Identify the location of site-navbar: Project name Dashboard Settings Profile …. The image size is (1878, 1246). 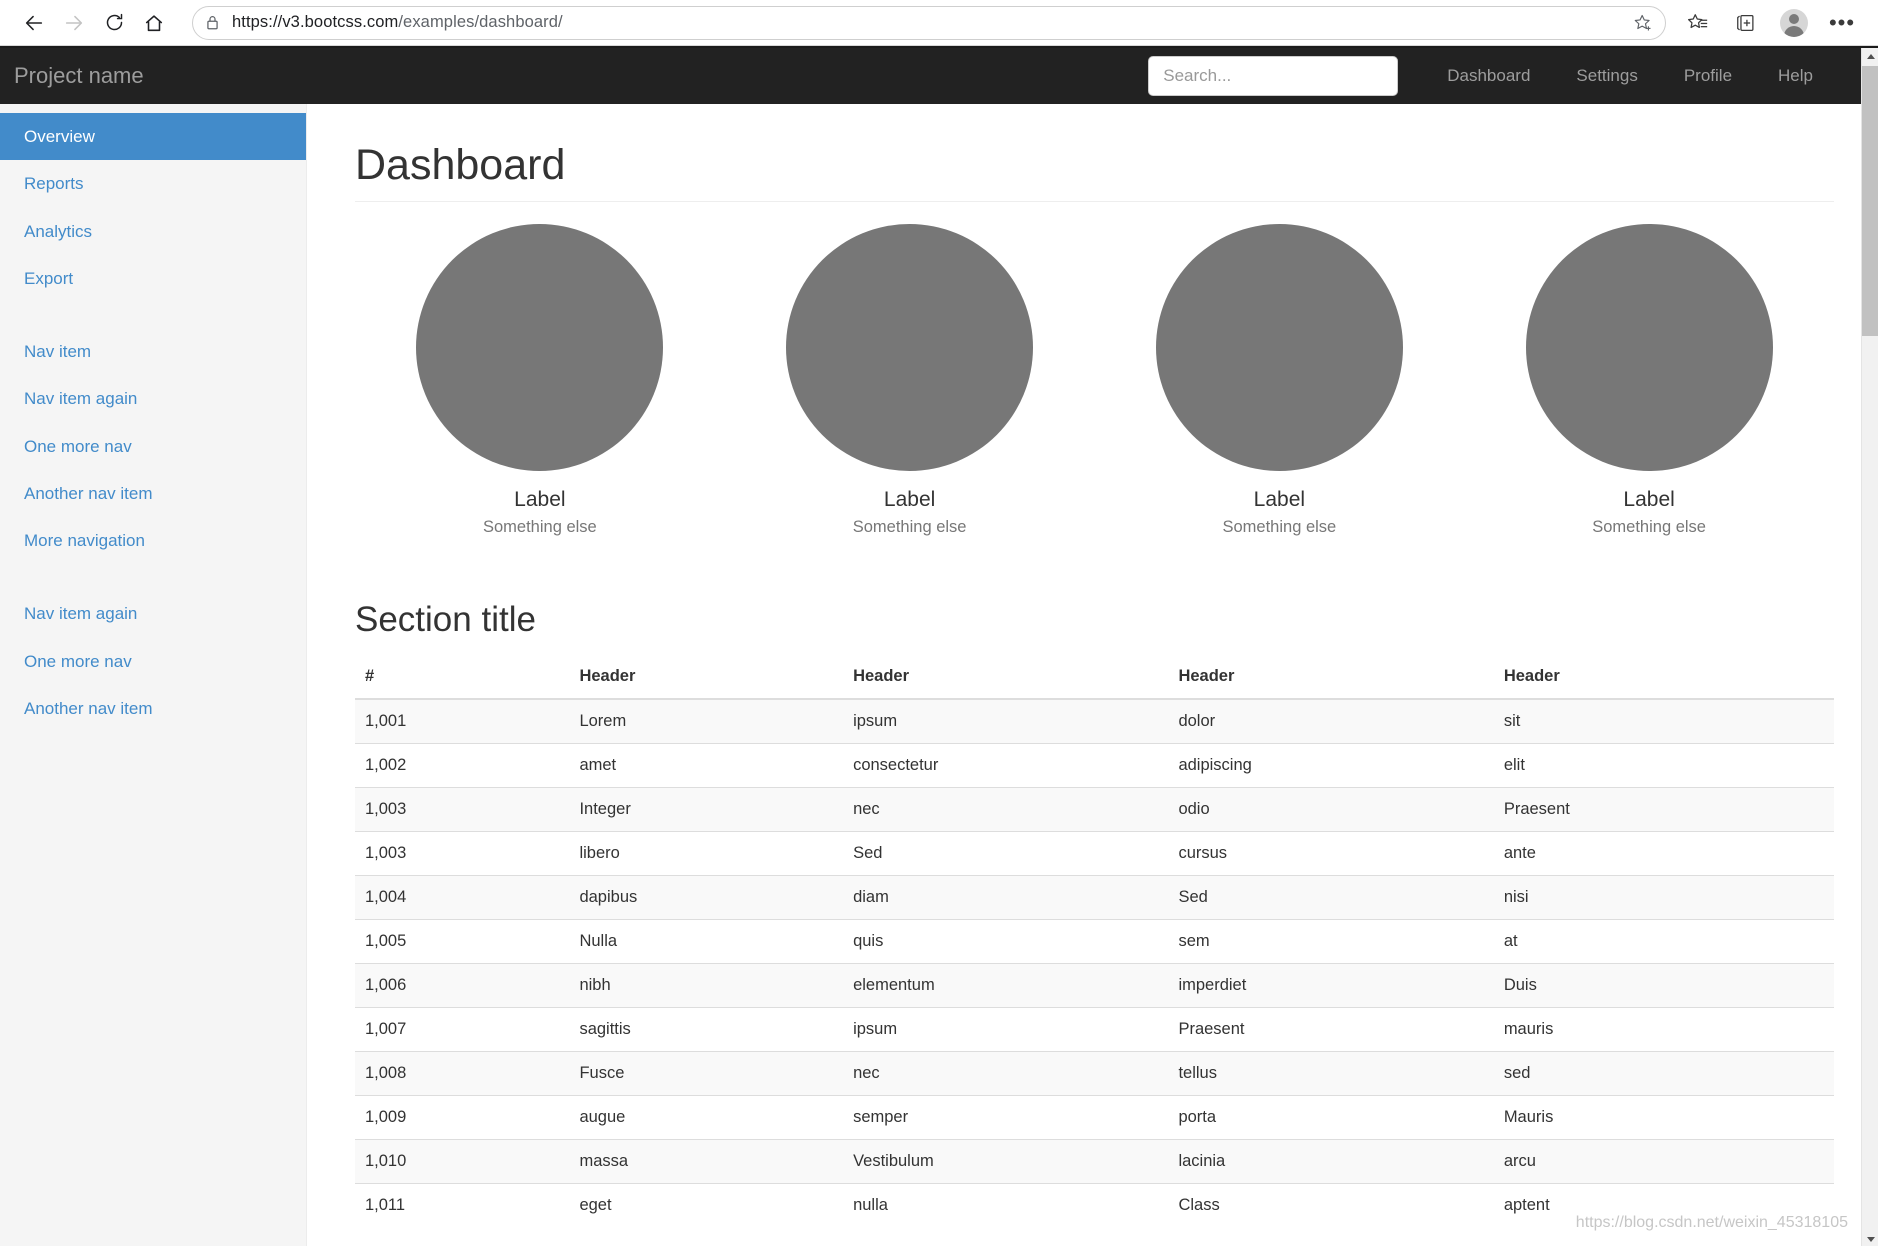
(939, 76).